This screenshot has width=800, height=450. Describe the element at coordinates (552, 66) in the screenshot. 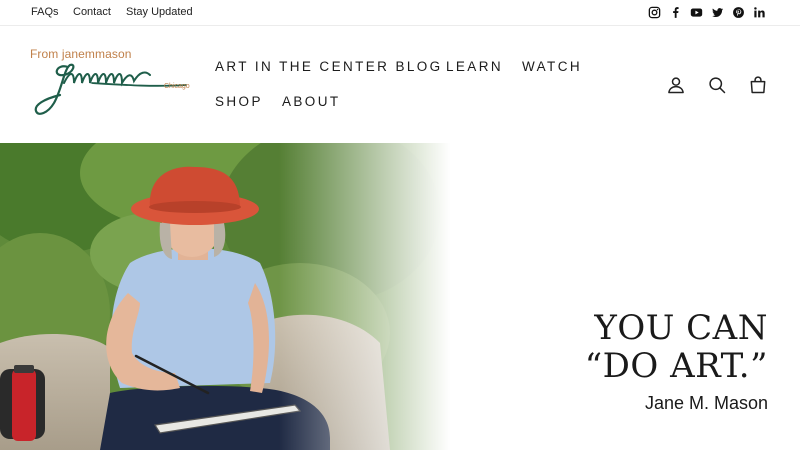

I see `nav-watch: WATCH` at that location.